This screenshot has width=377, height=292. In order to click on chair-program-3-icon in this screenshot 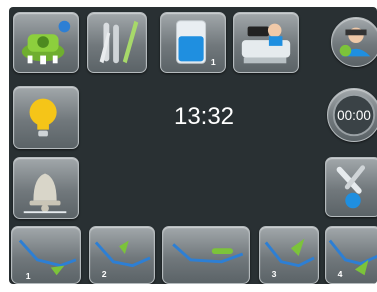, I will do `click(208, 253)`.